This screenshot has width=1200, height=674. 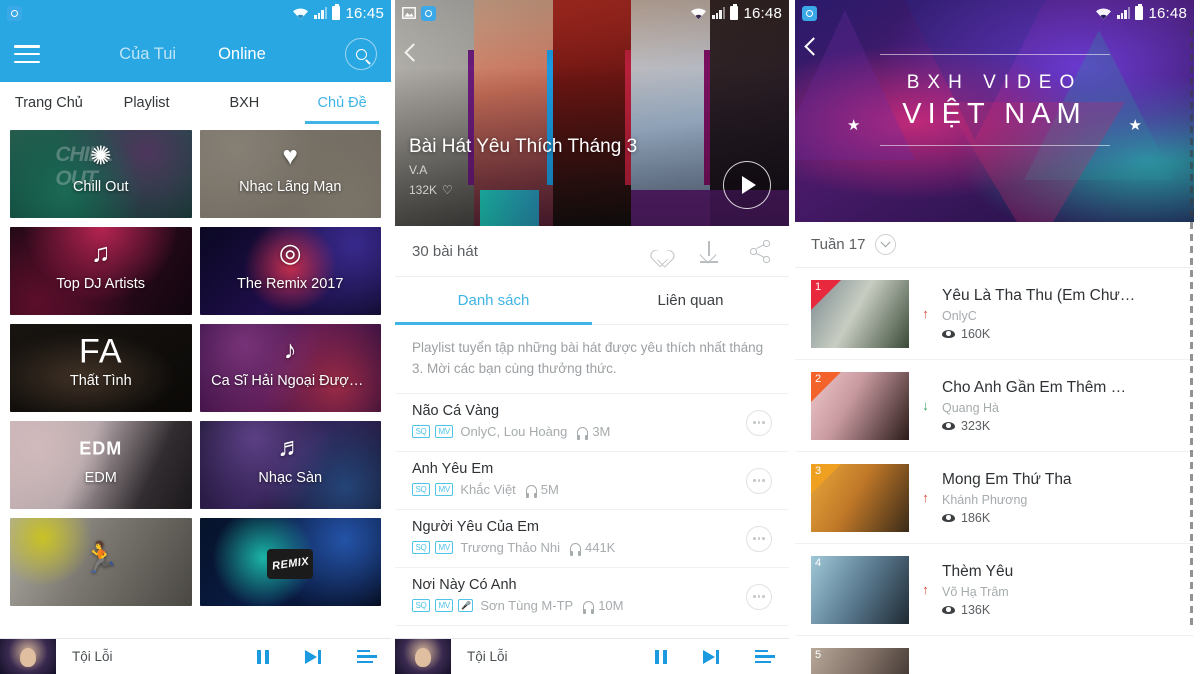 What do you see at coordinates (101, 174) in the screenshot?
I see `topic-tile-chill-out: ✺ Chill Out` at bounding box center [101, 174].